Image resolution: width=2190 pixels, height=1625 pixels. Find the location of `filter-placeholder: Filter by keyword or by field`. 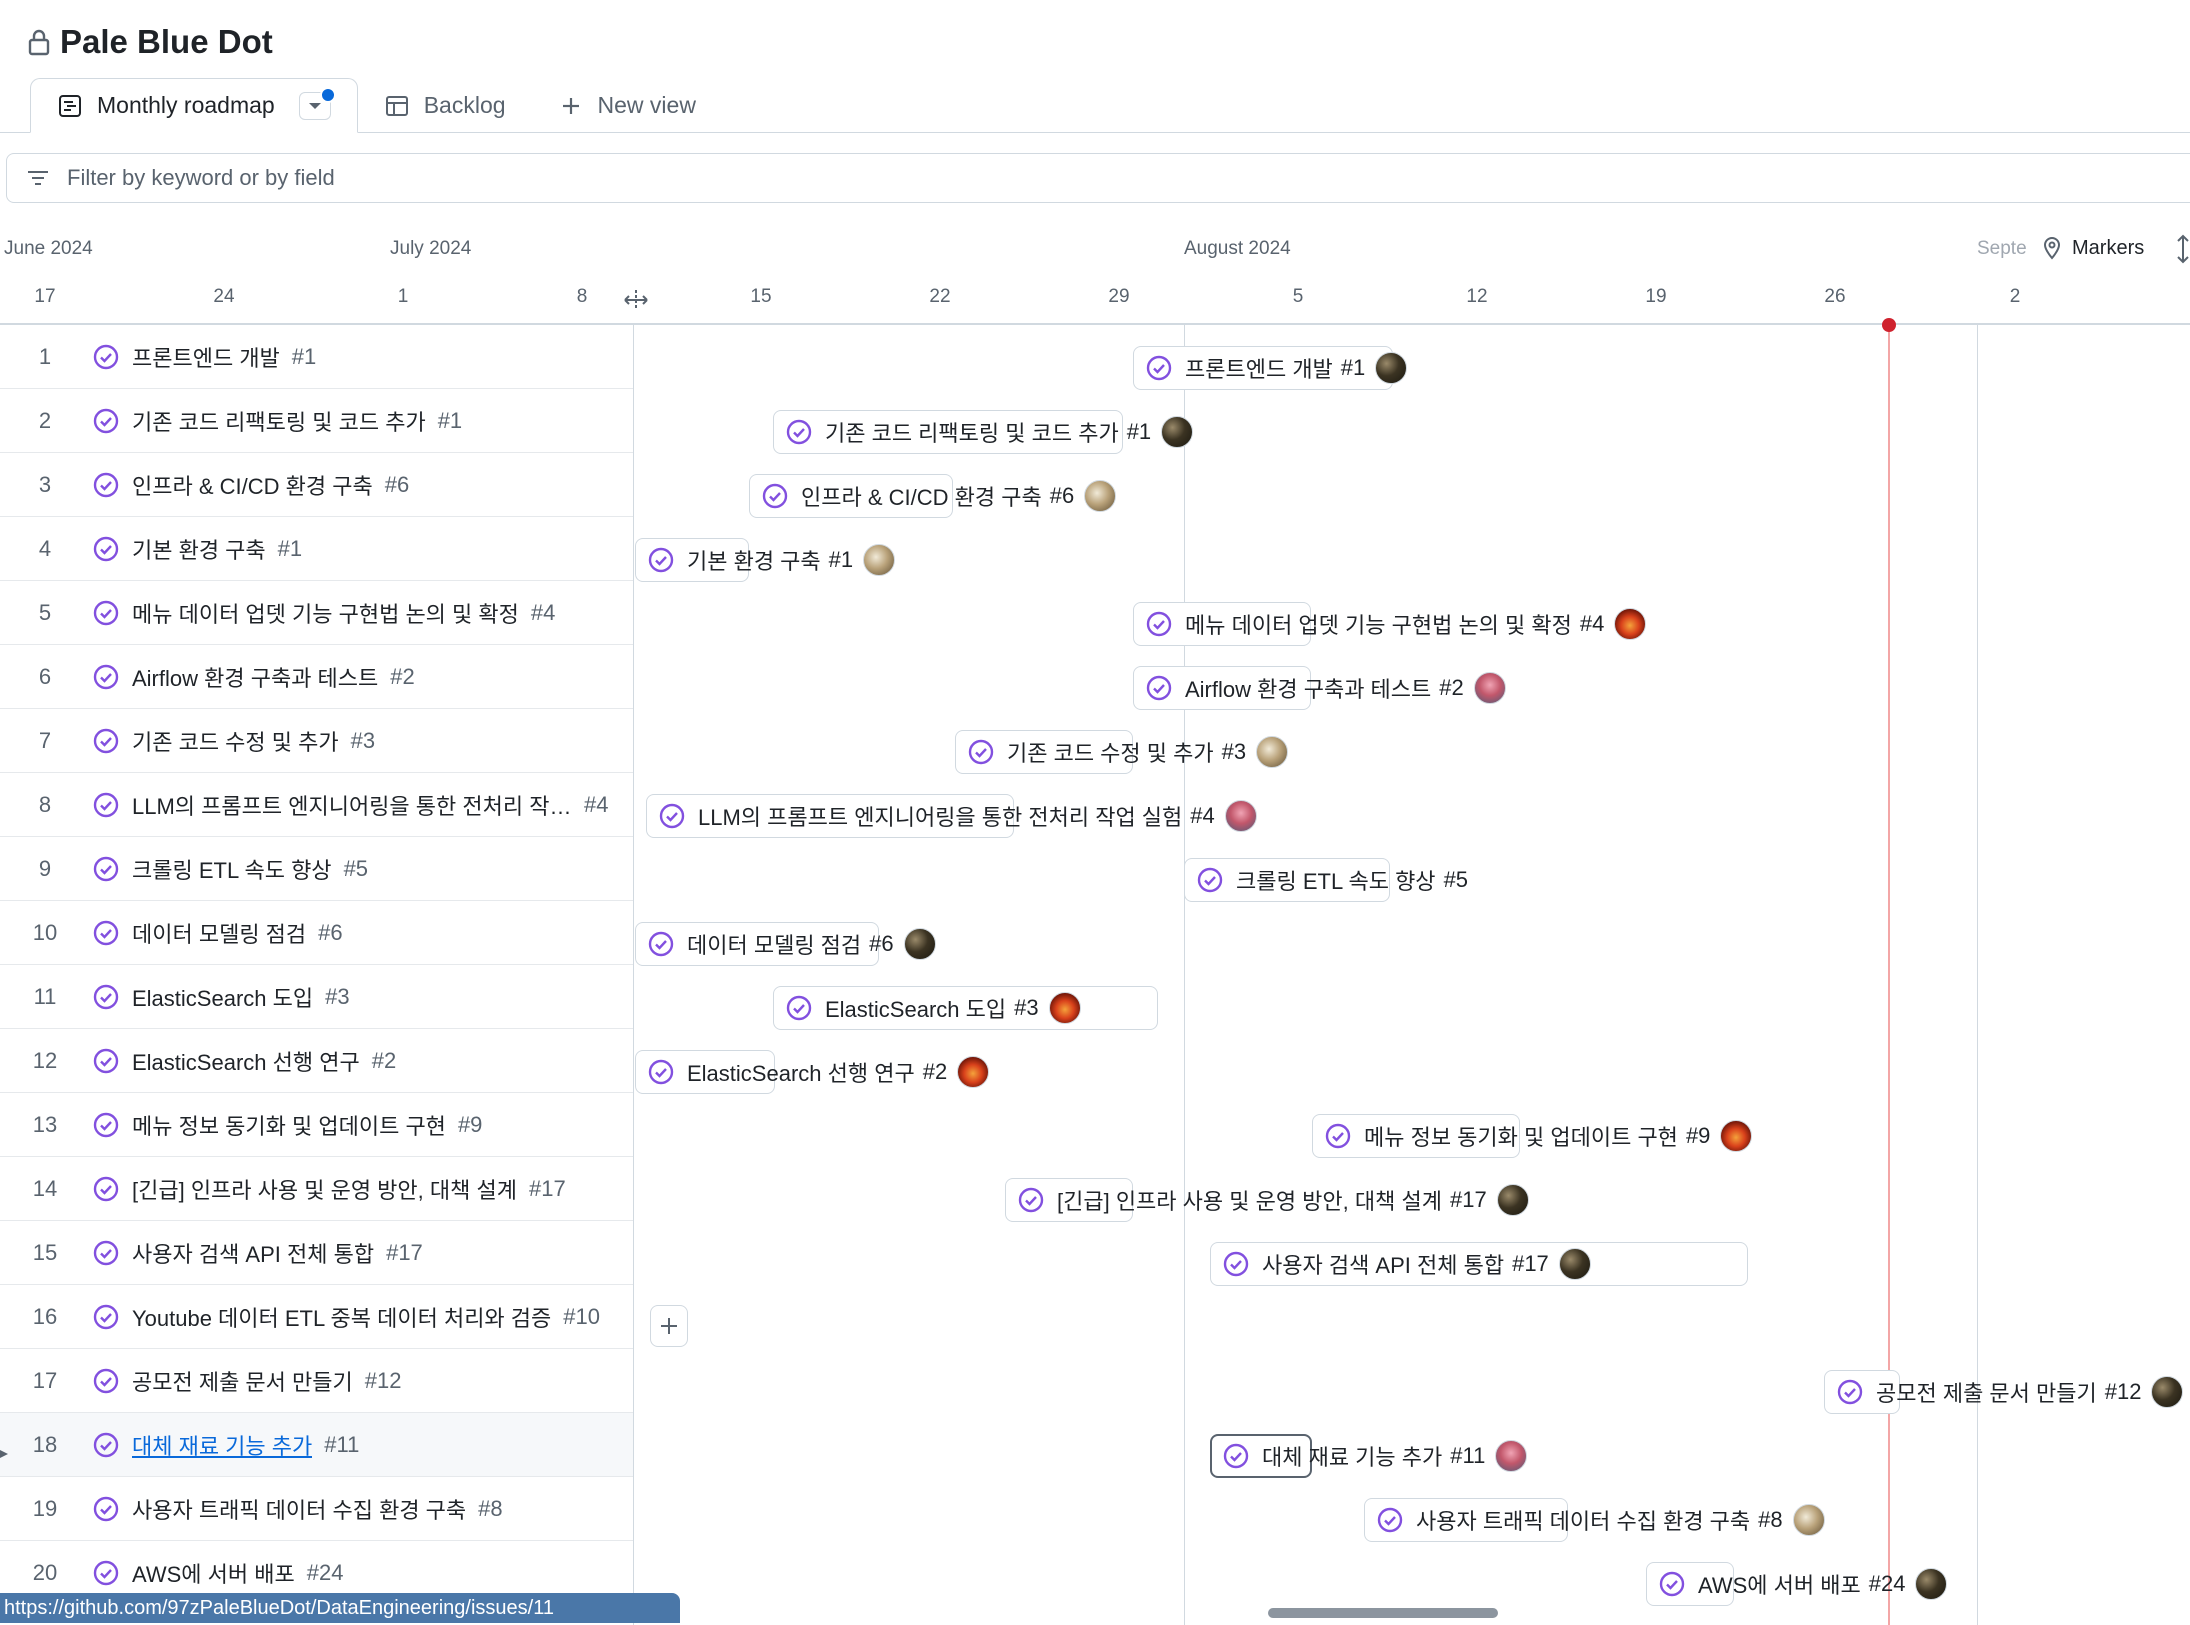

filter-placeholder: Filter by keyword or by field is located at coordinates (201, 177).